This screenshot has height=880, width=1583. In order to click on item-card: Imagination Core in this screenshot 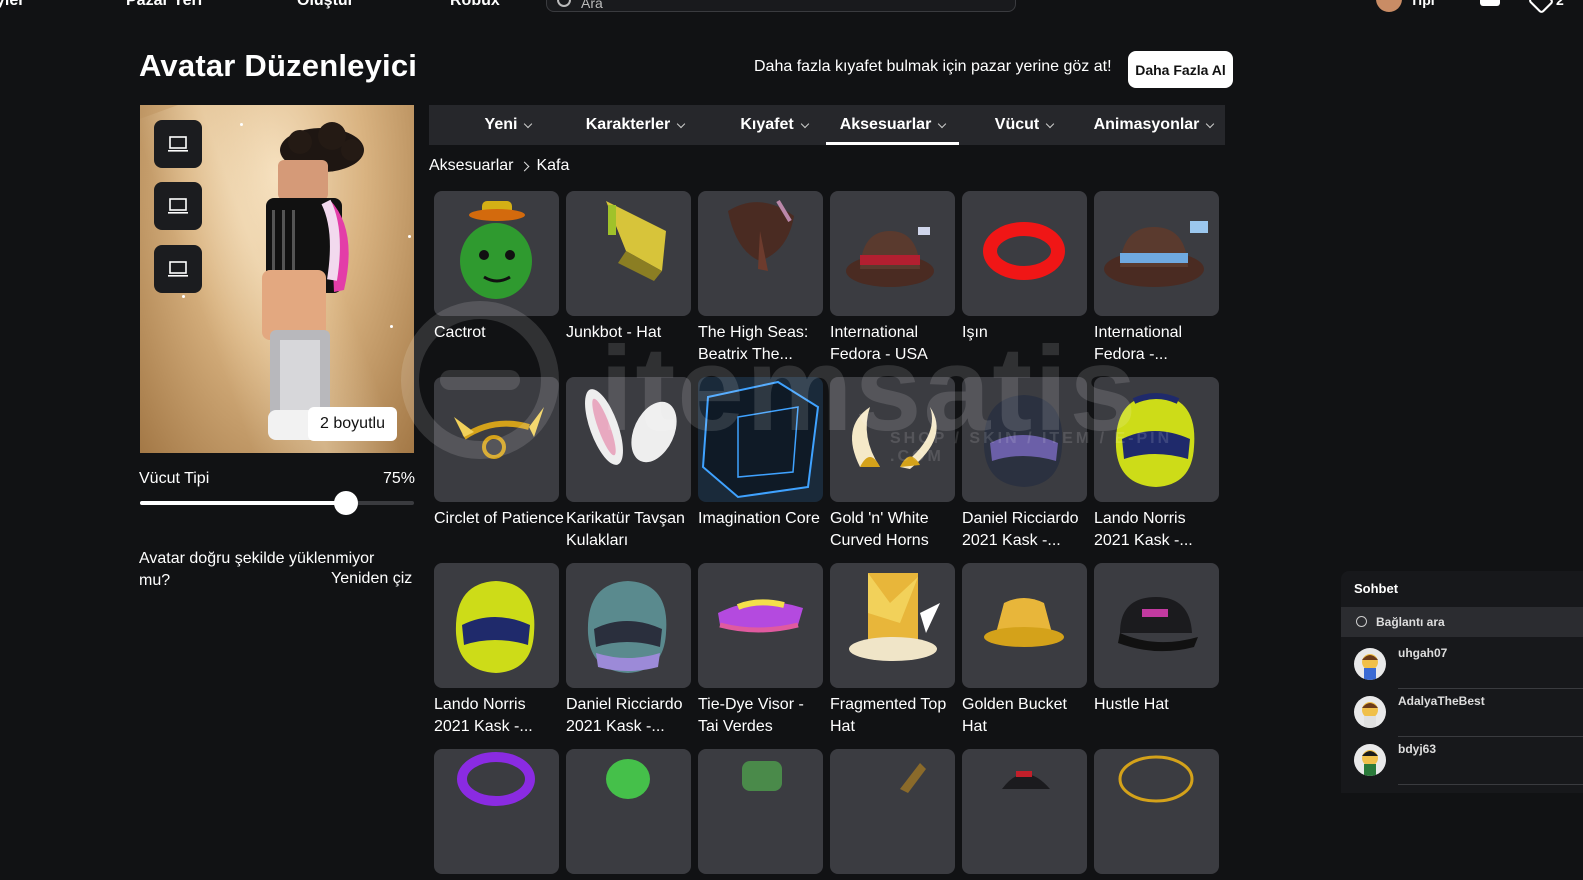, I will do `click(761, 453)`.